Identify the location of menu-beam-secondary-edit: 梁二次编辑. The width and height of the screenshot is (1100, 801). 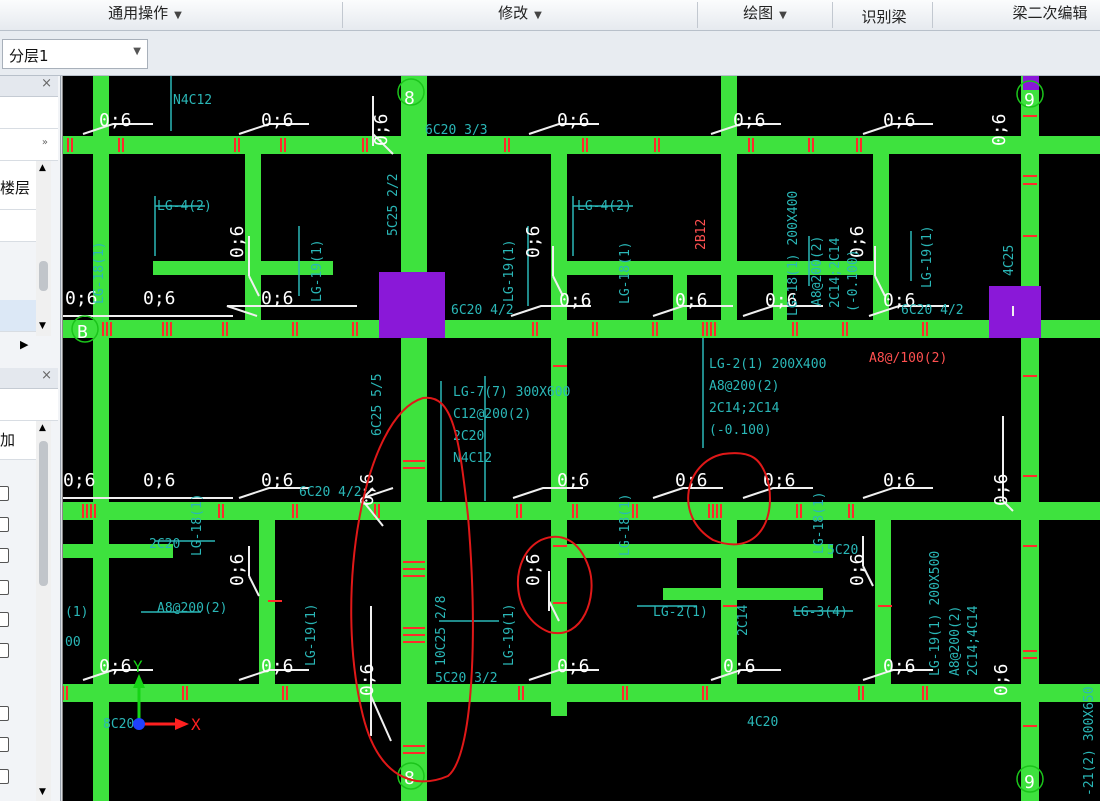
(1050, 15).